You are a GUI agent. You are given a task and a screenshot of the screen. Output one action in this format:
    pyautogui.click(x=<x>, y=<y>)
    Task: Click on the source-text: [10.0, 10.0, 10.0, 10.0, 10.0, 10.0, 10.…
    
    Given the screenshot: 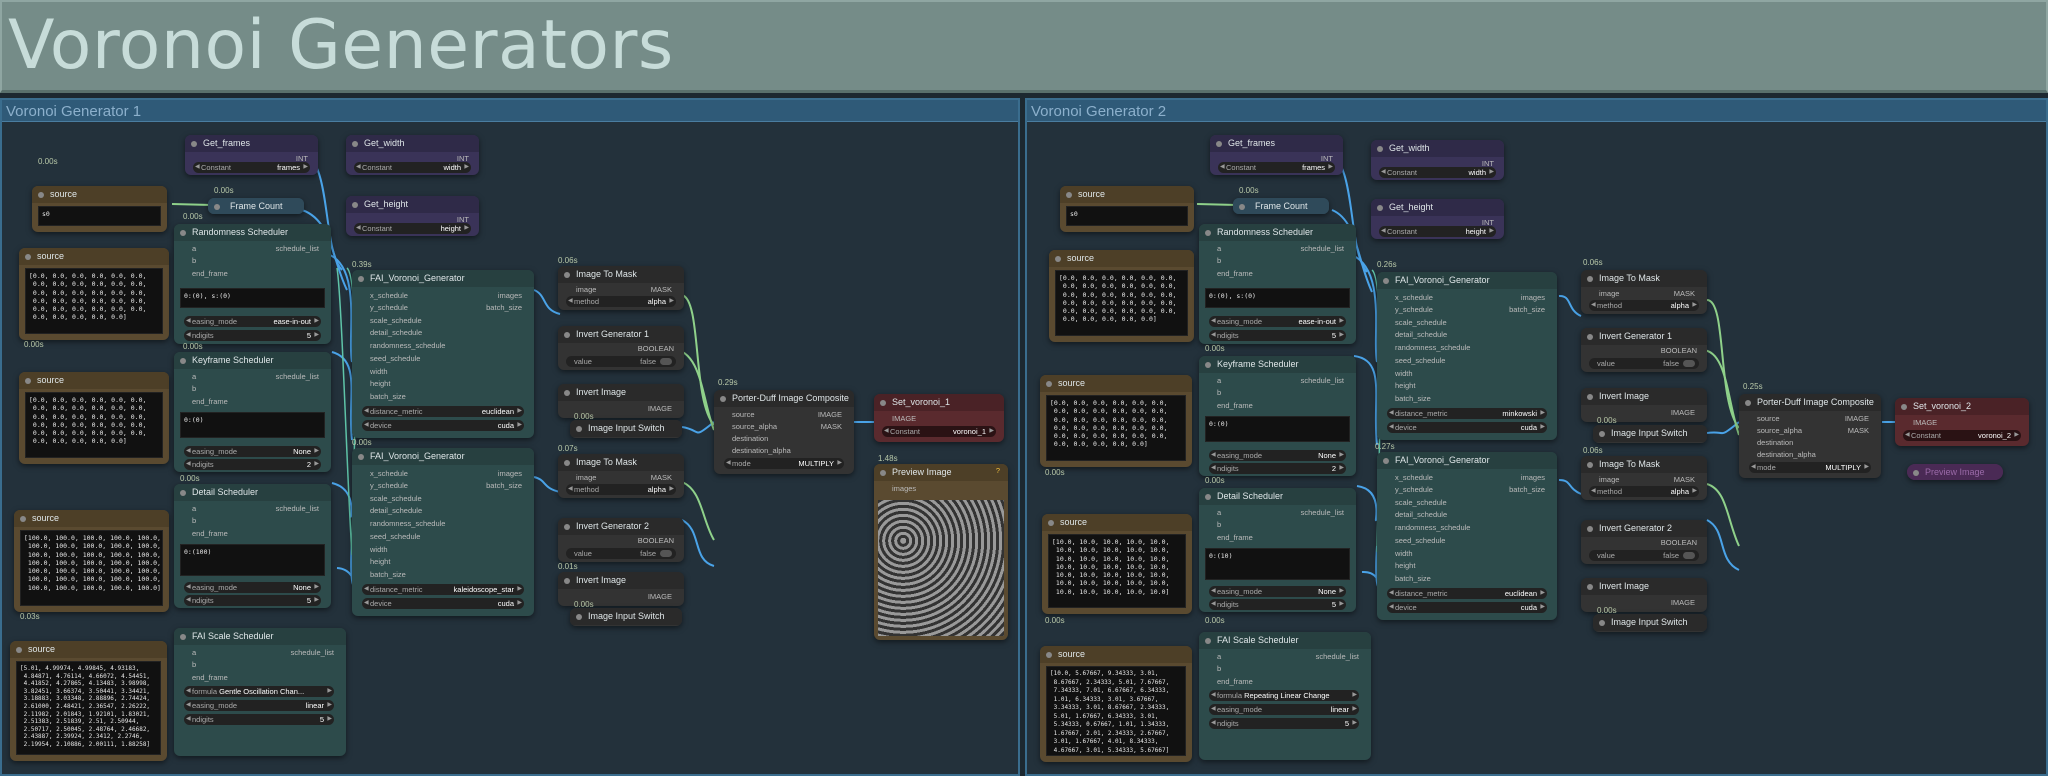 What is the action you would take?
    pyautogui.click(x=1117, y=571)
    